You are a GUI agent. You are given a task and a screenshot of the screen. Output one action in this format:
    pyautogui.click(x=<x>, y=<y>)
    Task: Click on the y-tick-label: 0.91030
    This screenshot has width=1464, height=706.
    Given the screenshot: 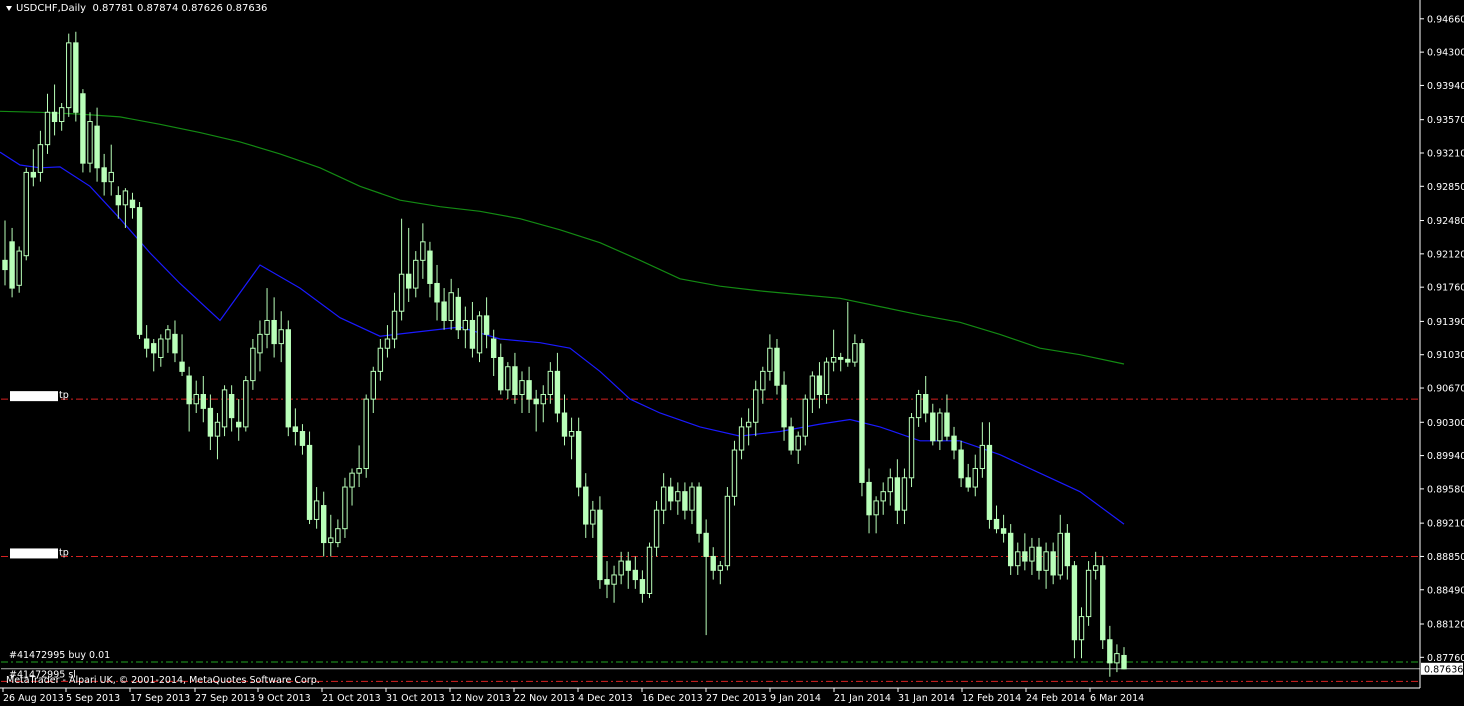 What is the action you would take?
    pyautogui.click(x=1445, y=355)
    